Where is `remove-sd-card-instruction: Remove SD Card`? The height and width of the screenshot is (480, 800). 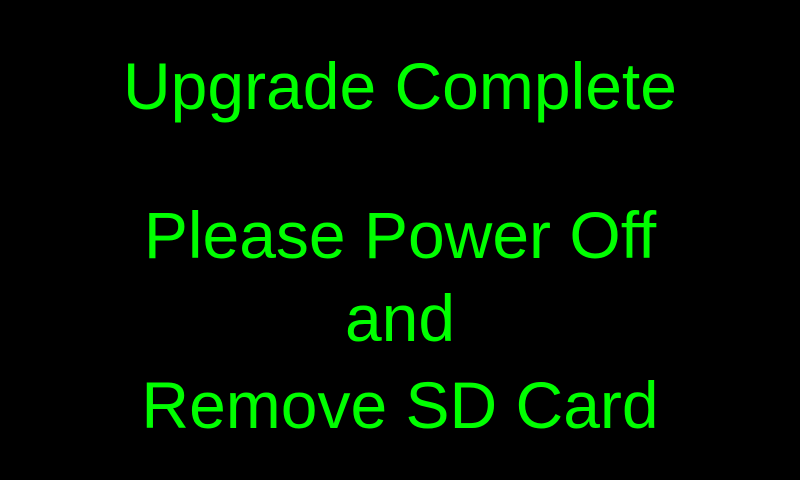 remove-sd-card-instruction: Remove SD Card is located at coordinates (400, 405).